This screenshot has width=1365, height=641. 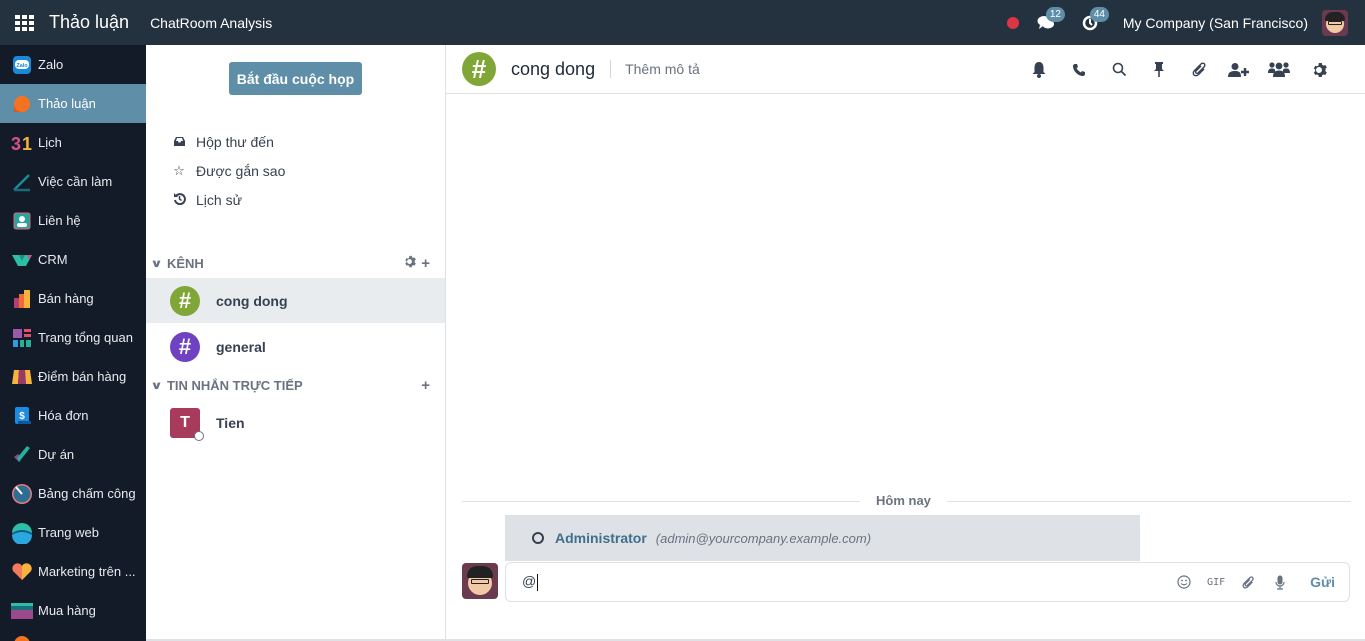 I want to click on sidebar-item-sales: Bán hàng, so click(x=73, y=298).